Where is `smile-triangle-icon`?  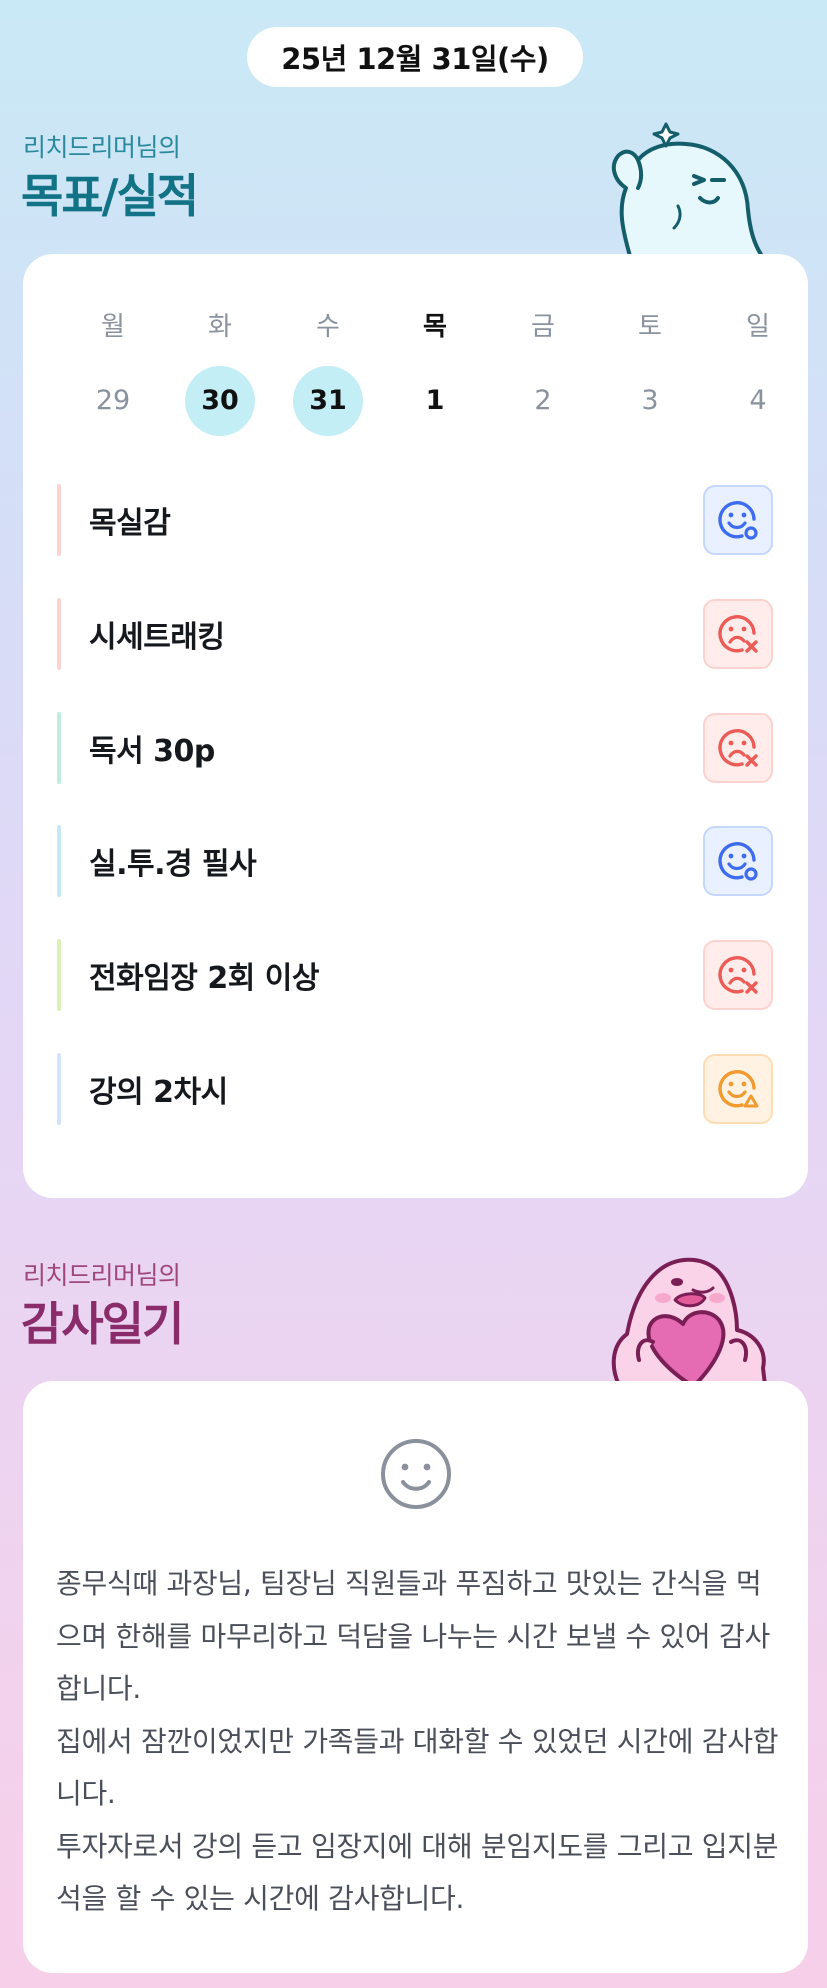
smile-triangle-icon is located at coordinates (738, 1089).